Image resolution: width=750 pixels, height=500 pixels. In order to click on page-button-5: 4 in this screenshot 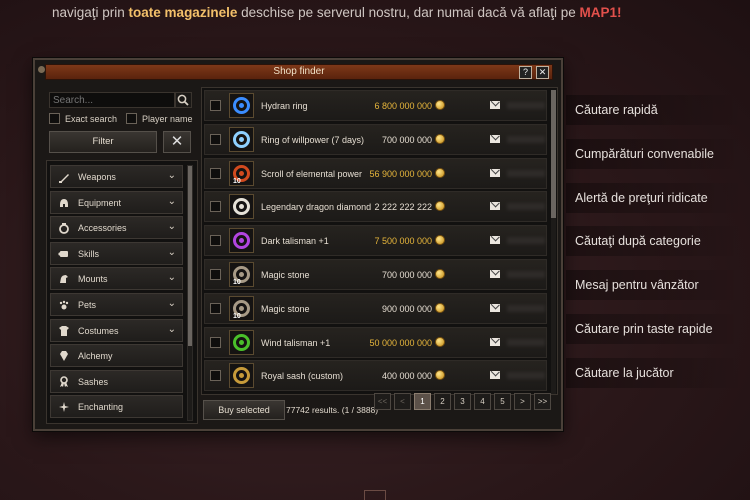, I will do `click(482, 401)`.